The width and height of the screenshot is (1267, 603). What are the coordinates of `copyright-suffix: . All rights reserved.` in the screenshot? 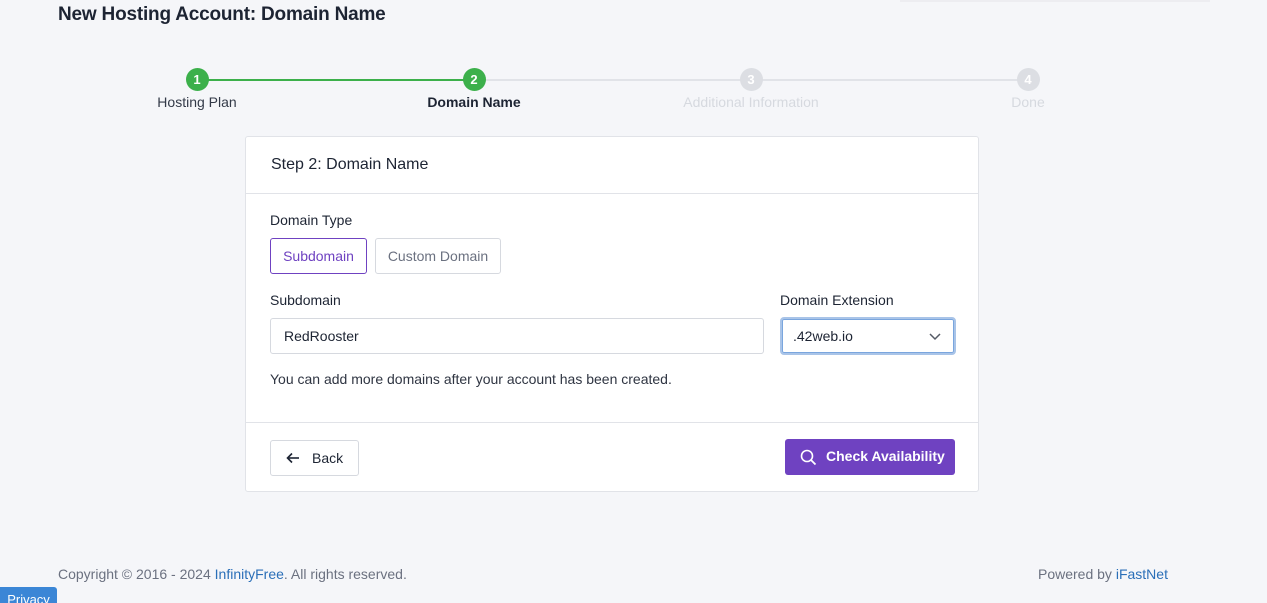 It's located at (345, 574).